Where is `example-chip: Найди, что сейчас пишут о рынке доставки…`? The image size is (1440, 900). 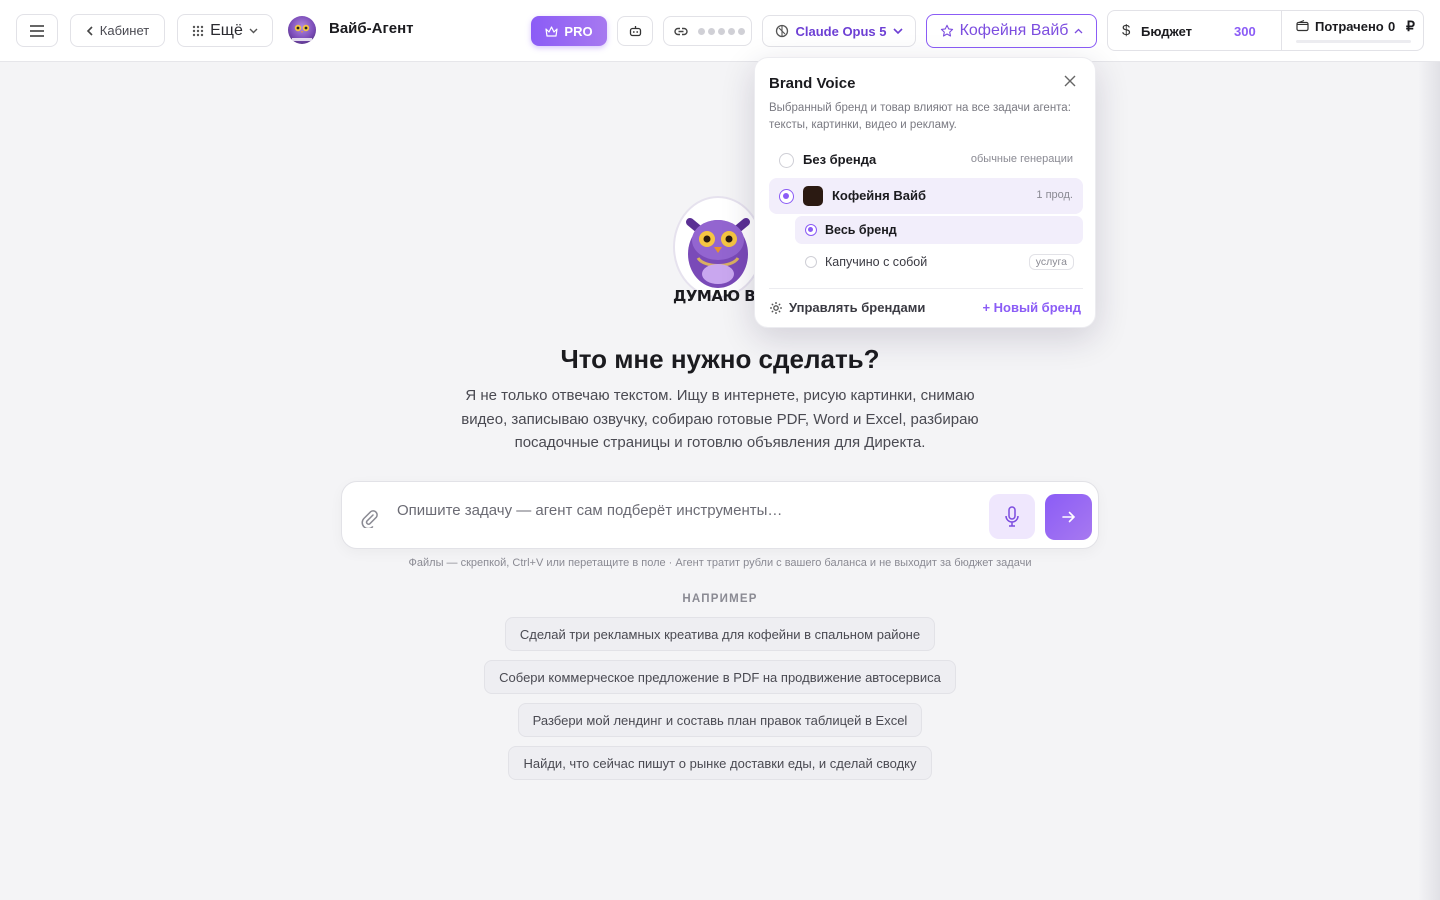 example-chip: Найди, что сейчас пишут о рынке доставки… is located at coordinates (720, 763).